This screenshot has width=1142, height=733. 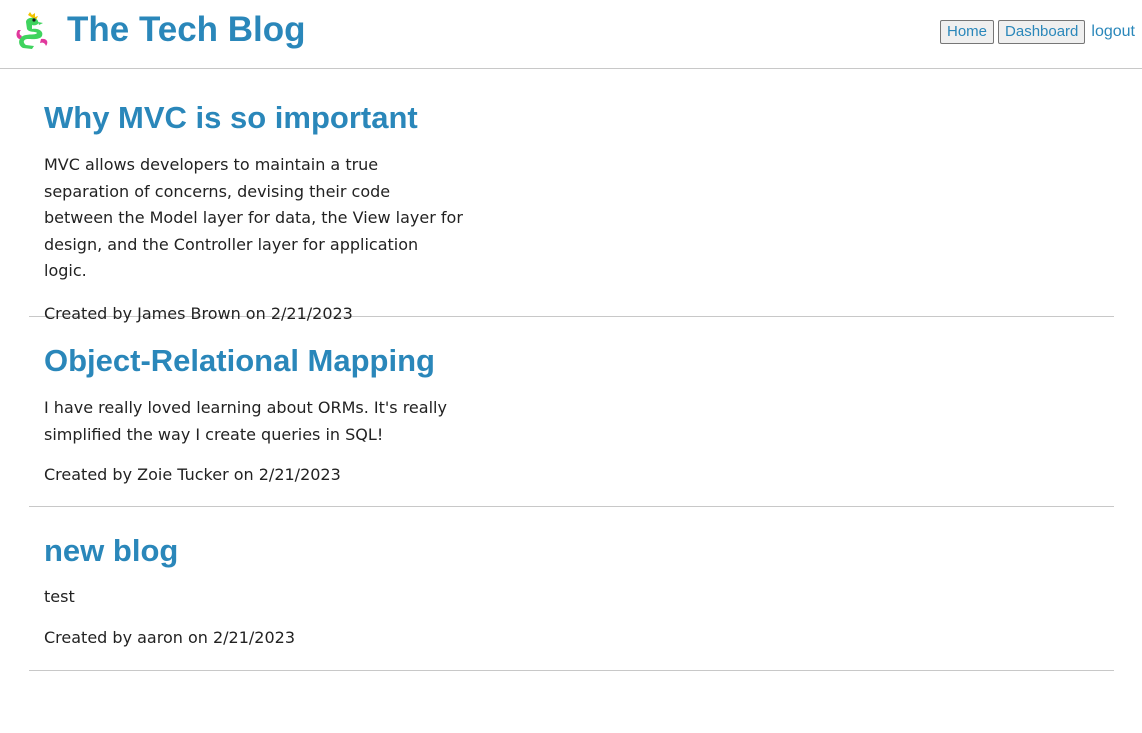 I want to click on main-nav: Home Dashboard logout, so click(x=1037, y=32).